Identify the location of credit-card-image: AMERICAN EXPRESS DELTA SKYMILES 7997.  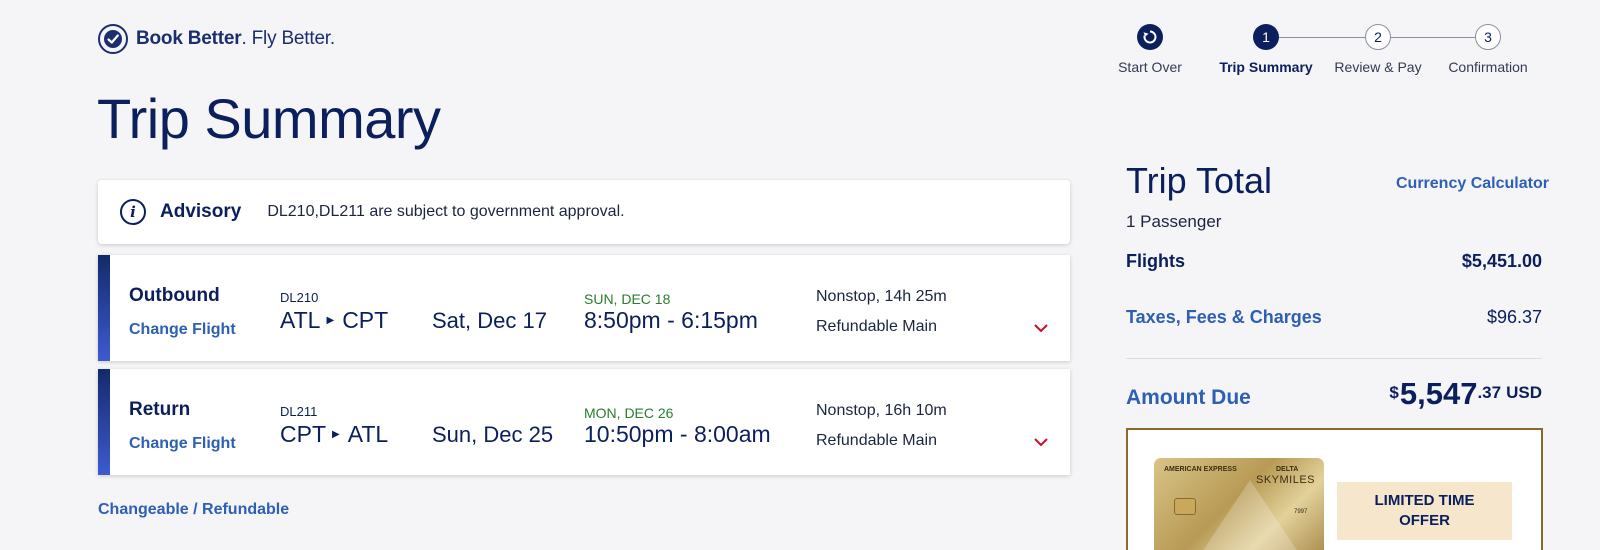
(1239, 504).